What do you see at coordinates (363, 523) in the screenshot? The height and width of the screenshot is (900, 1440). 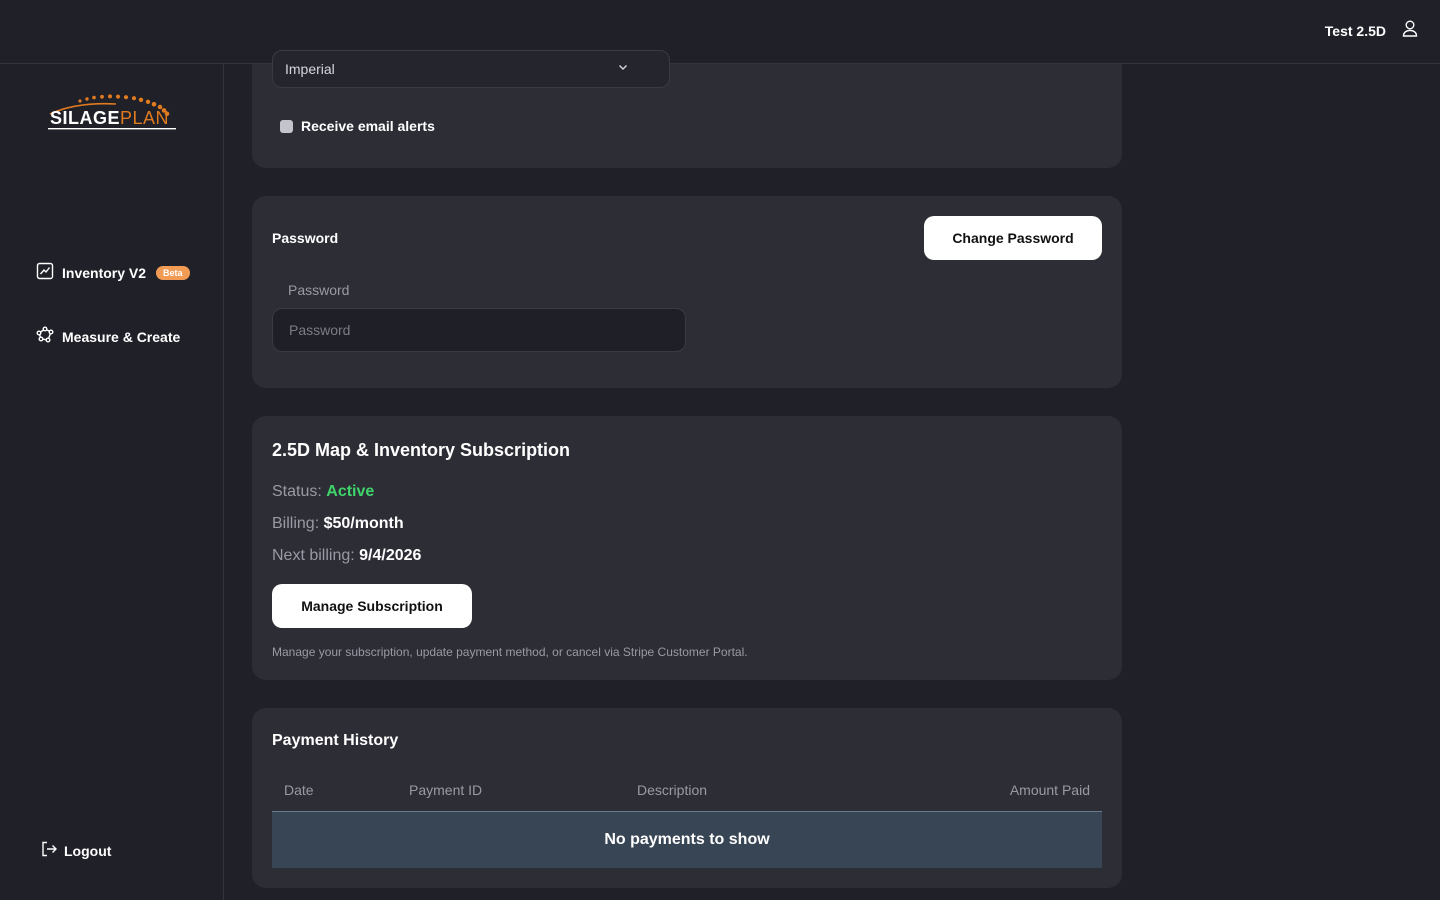 I see `billing-value: $50/month` at bounding box center [363, 523].